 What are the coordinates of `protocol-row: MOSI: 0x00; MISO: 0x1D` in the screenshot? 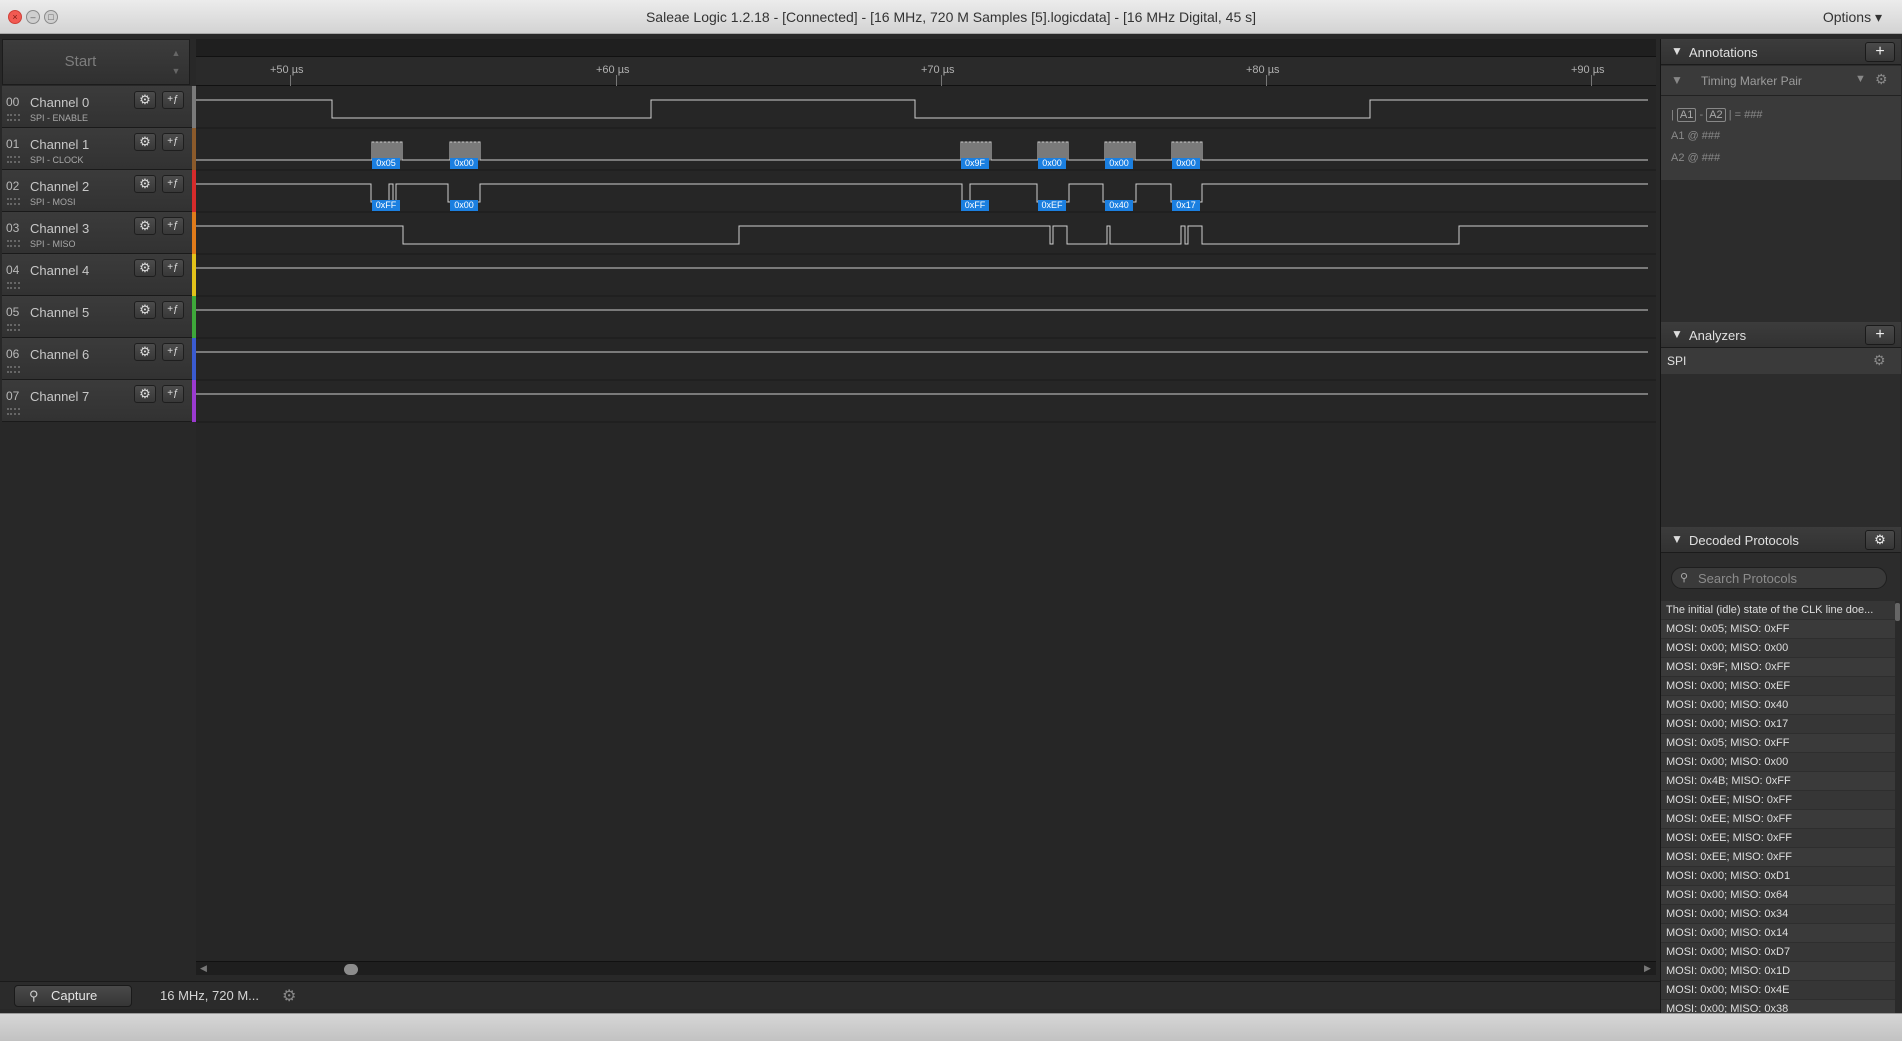 It's located at (1778, 971).